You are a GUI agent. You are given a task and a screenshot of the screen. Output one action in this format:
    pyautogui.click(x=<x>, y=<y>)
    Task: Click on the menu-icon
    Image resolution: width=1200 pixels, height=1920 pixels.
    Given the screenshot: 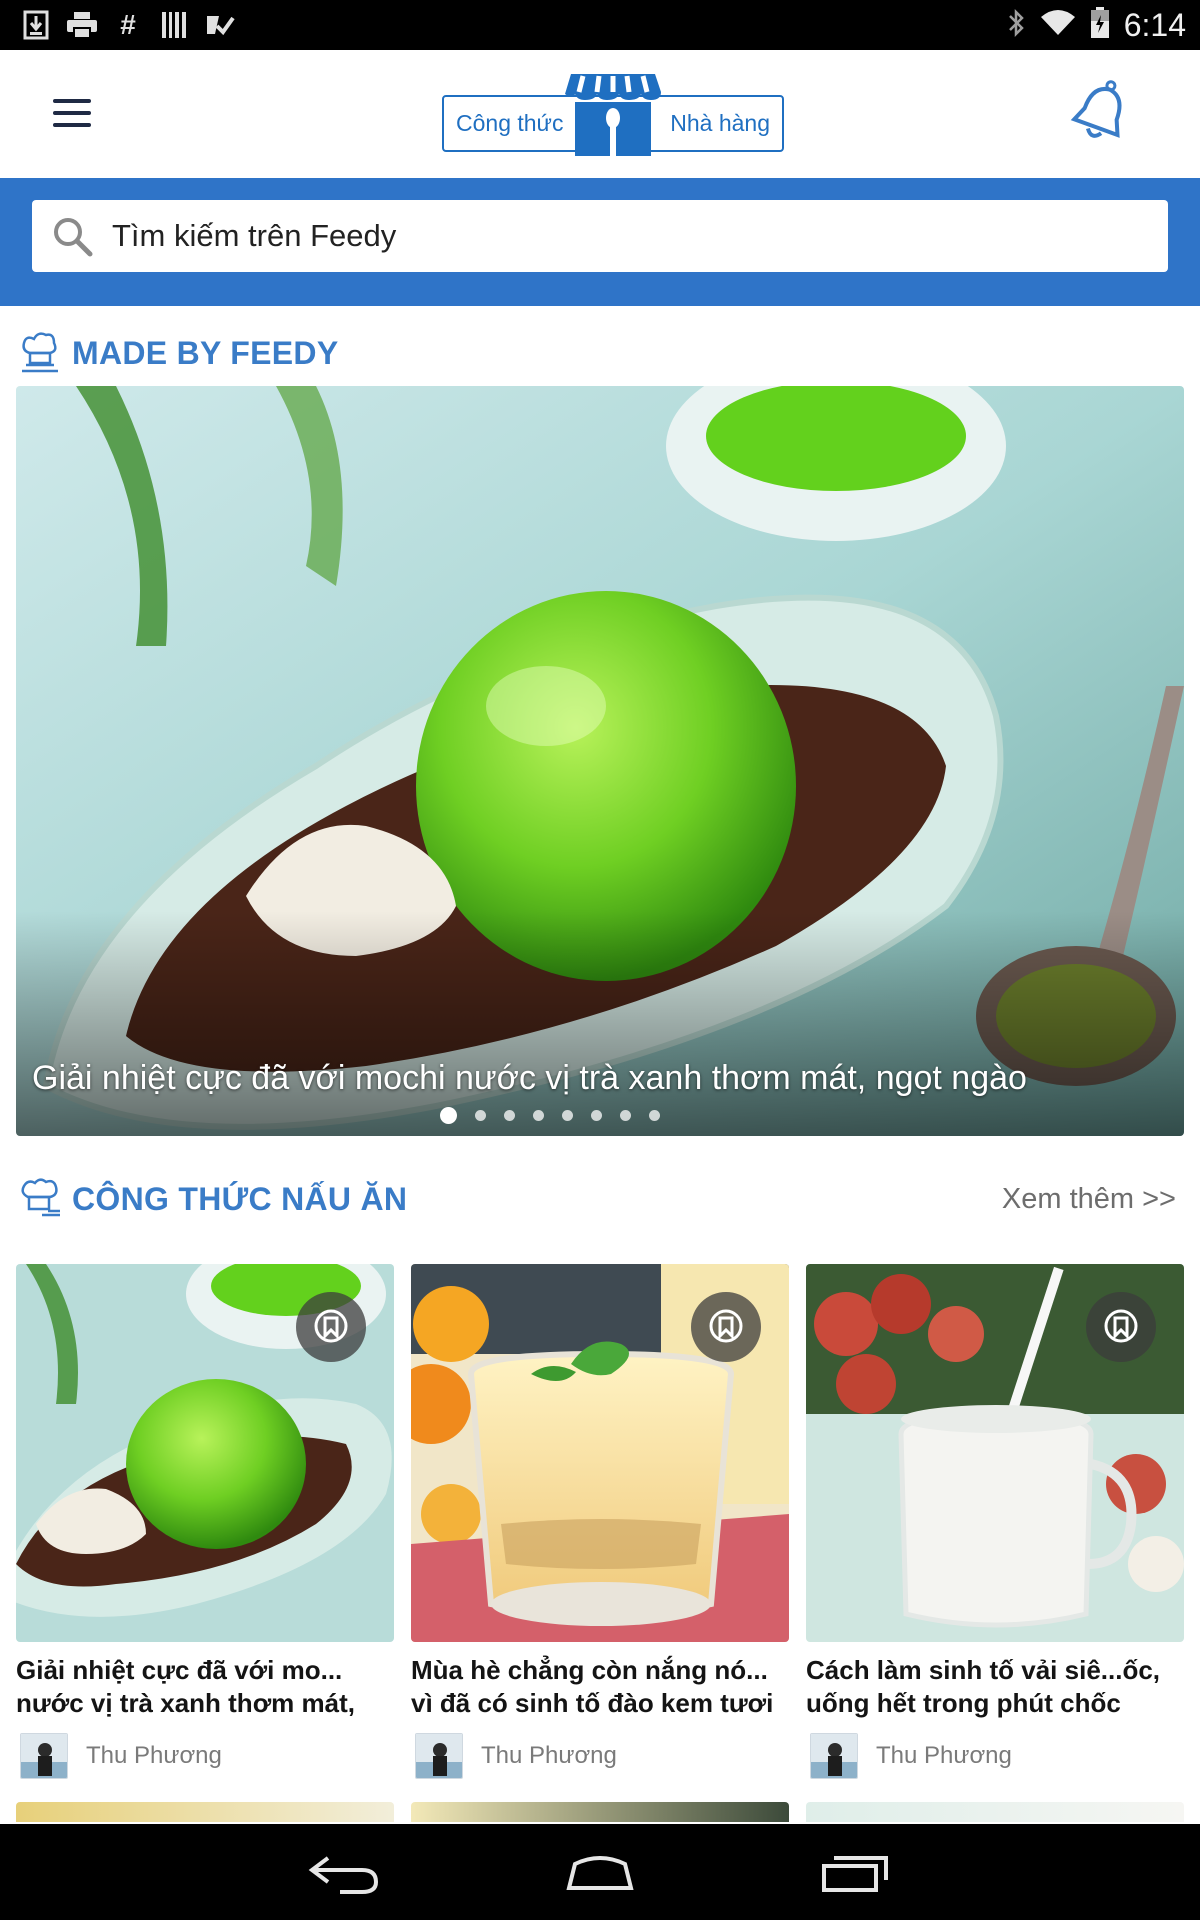 What is the action you would take?
    pyautogui.click(x=72, y=113)
    